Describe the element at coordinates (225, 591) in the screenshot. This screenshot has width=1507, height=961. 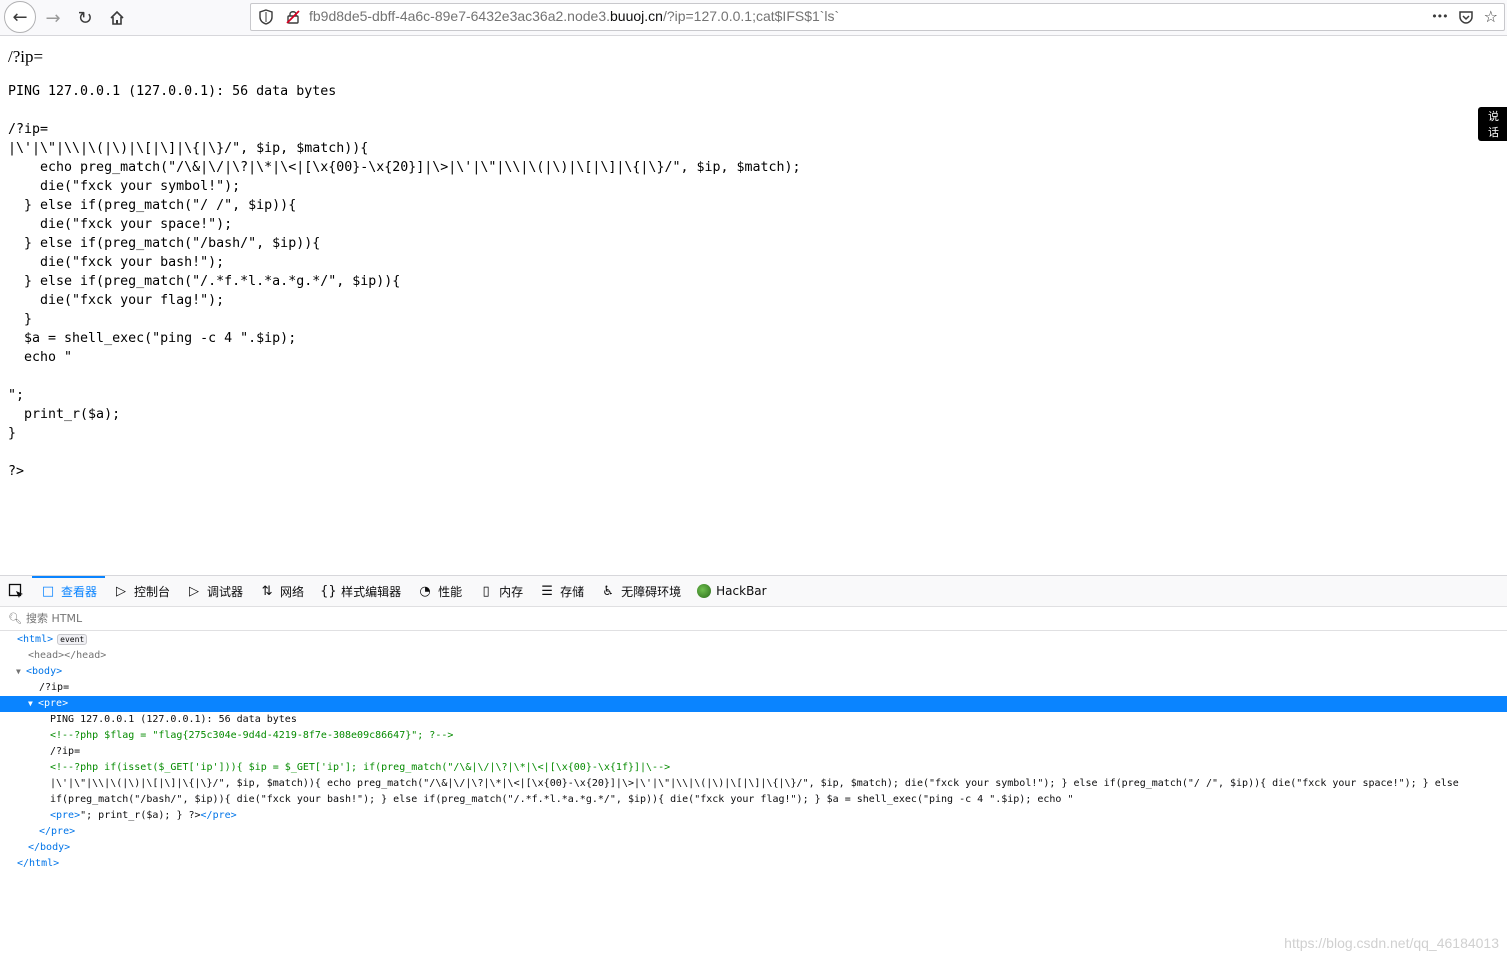
I see `tab-label: 调试器` at that location.